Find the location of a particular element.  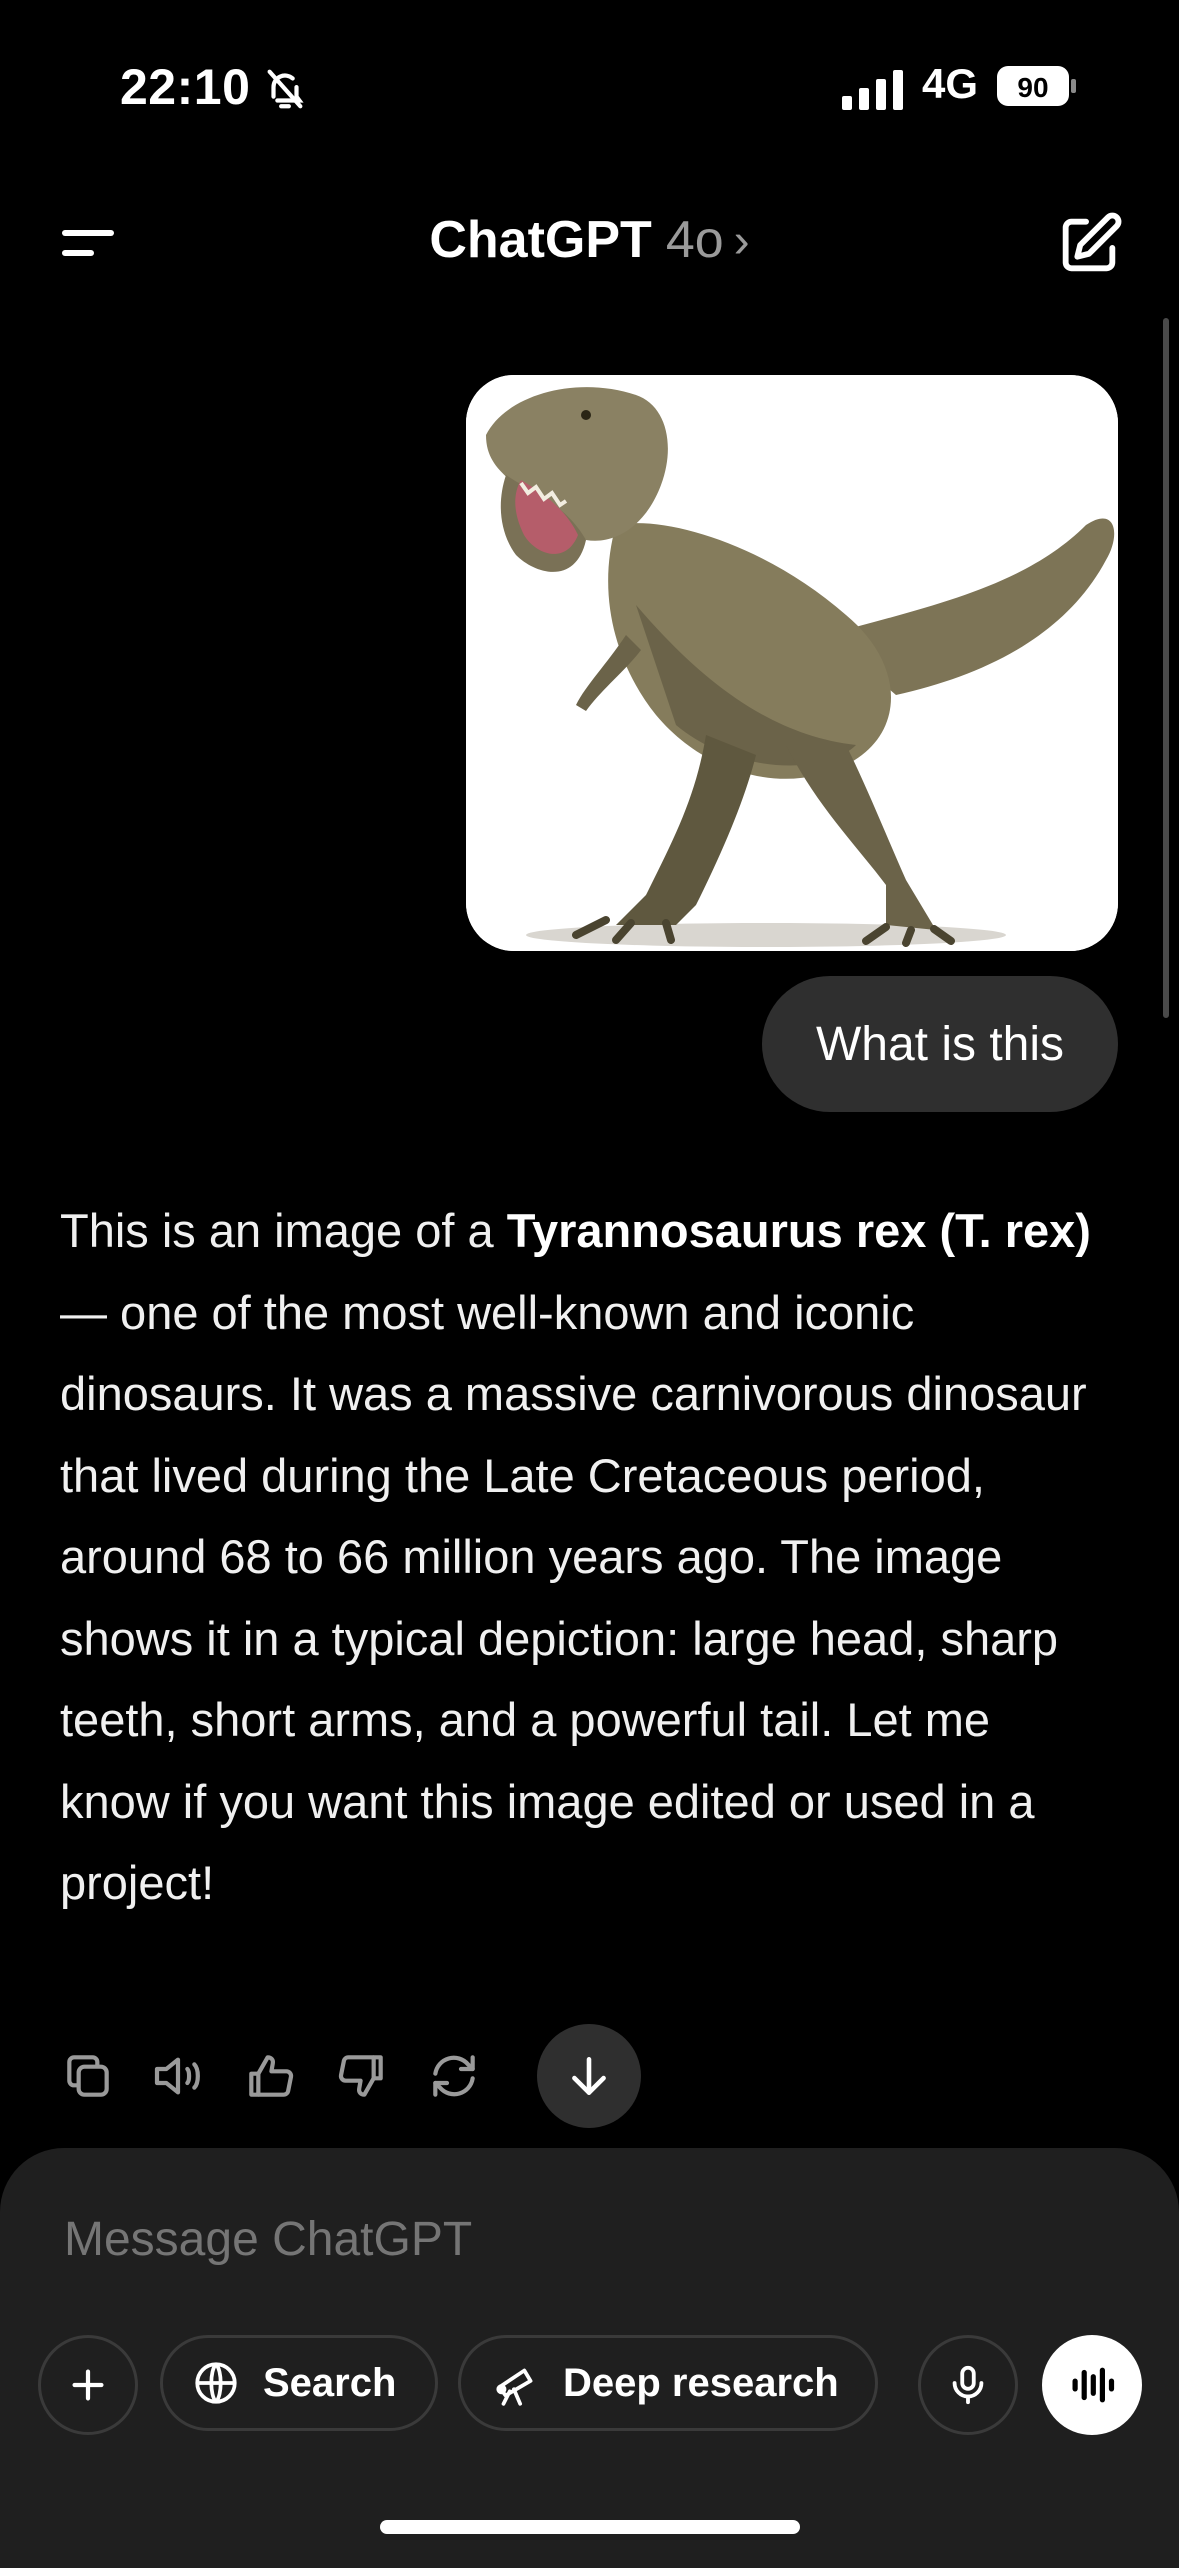

deep-research-label: Deep research is located at coordinates (701, 2382).